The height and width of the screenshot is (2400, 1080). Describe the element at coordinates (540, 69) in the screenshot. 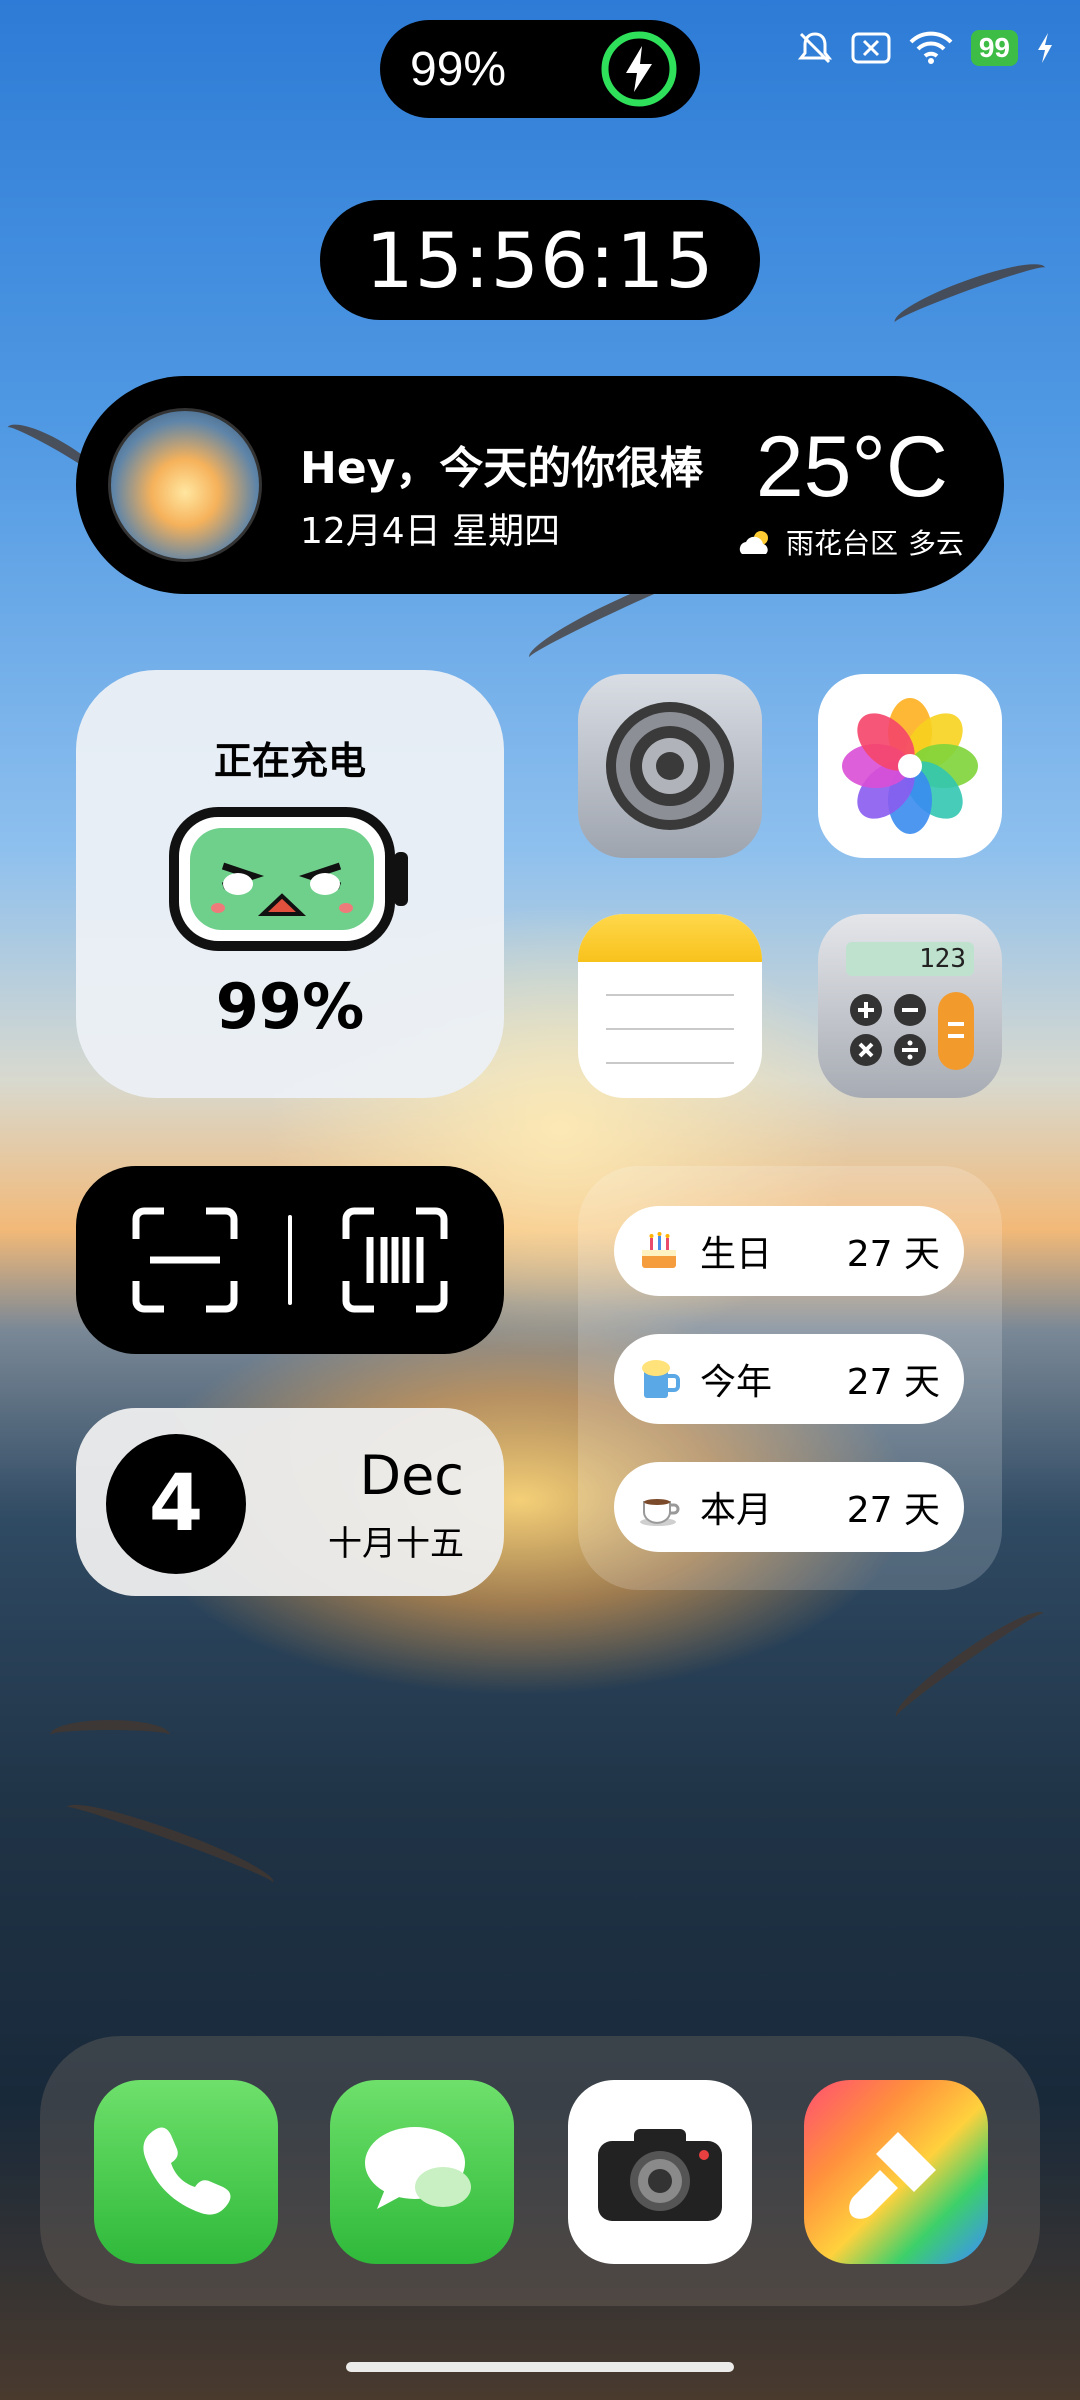

I see `charging-indicator-pill: 99%` at that location.